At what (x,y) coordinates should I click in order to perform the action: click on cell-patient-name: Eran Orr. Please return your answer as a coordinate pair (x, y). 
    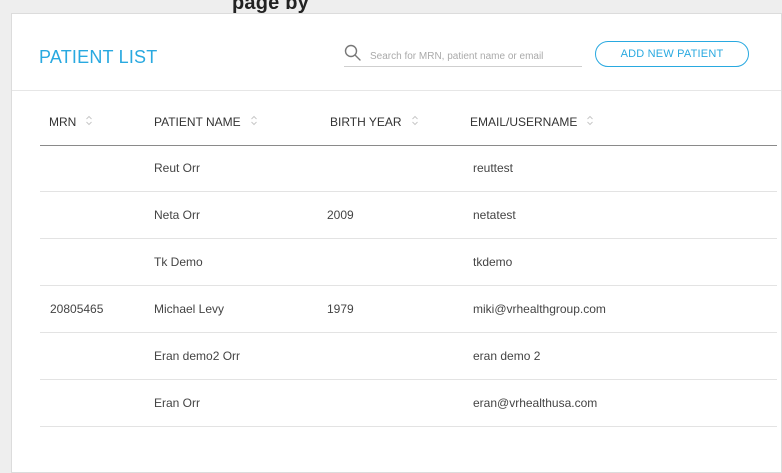
    Looking at the image, I should click on (177, 403).